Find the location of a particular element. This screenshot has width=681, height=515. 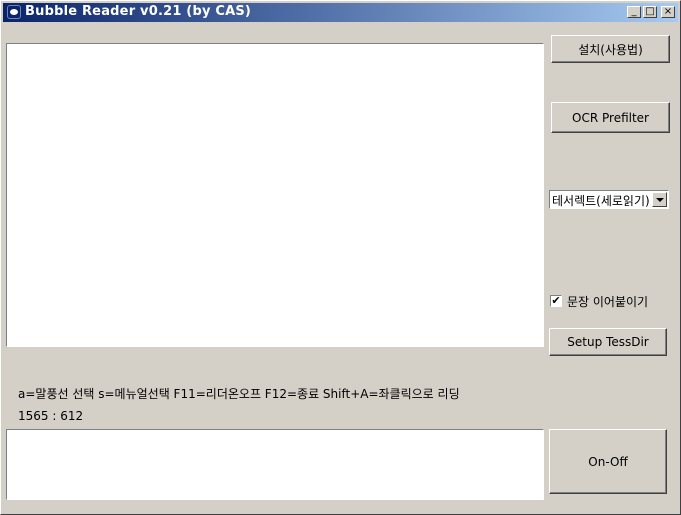

cursor-coordinates: 1565 : 612 is located at coordinates (51, 416).